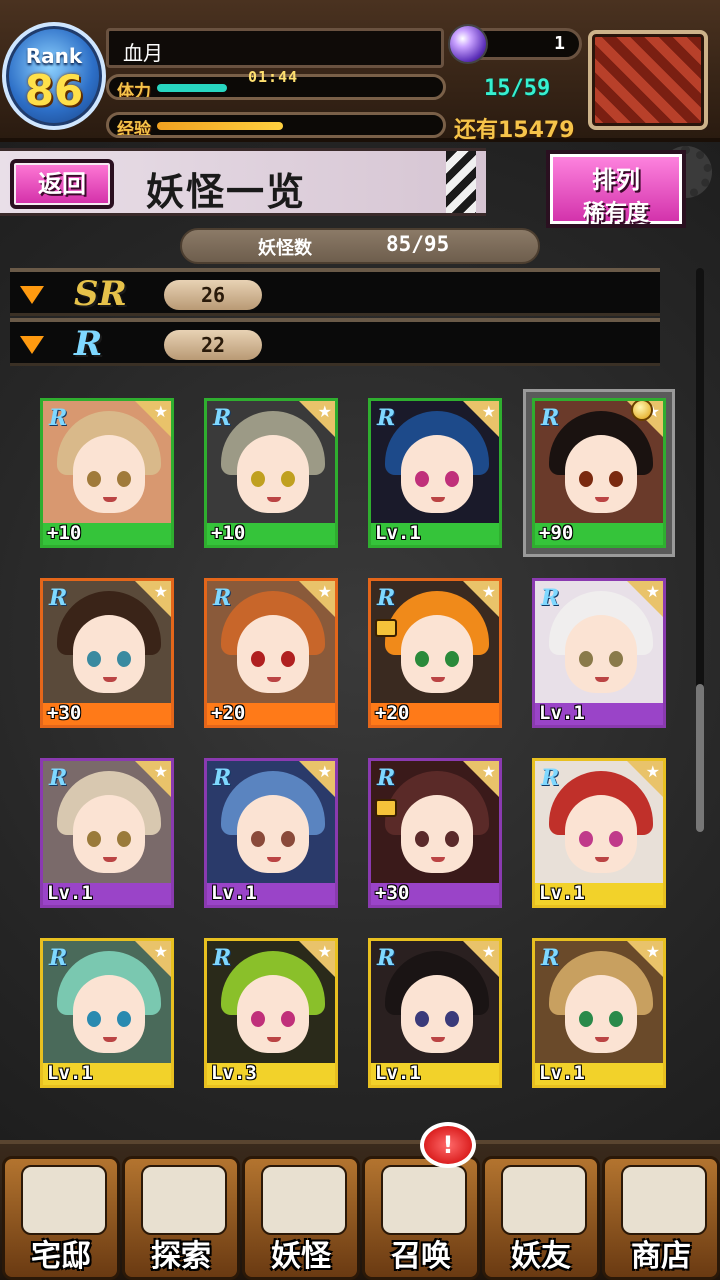  Describe the element at coordinates (234, 1073) in the screenshot. I see `card-level: Lv.3` at that location.